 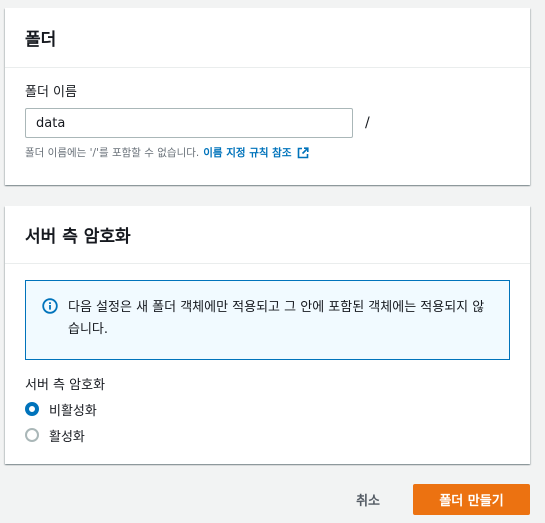 I want to click on info-icon, so click(x=50, y=306).